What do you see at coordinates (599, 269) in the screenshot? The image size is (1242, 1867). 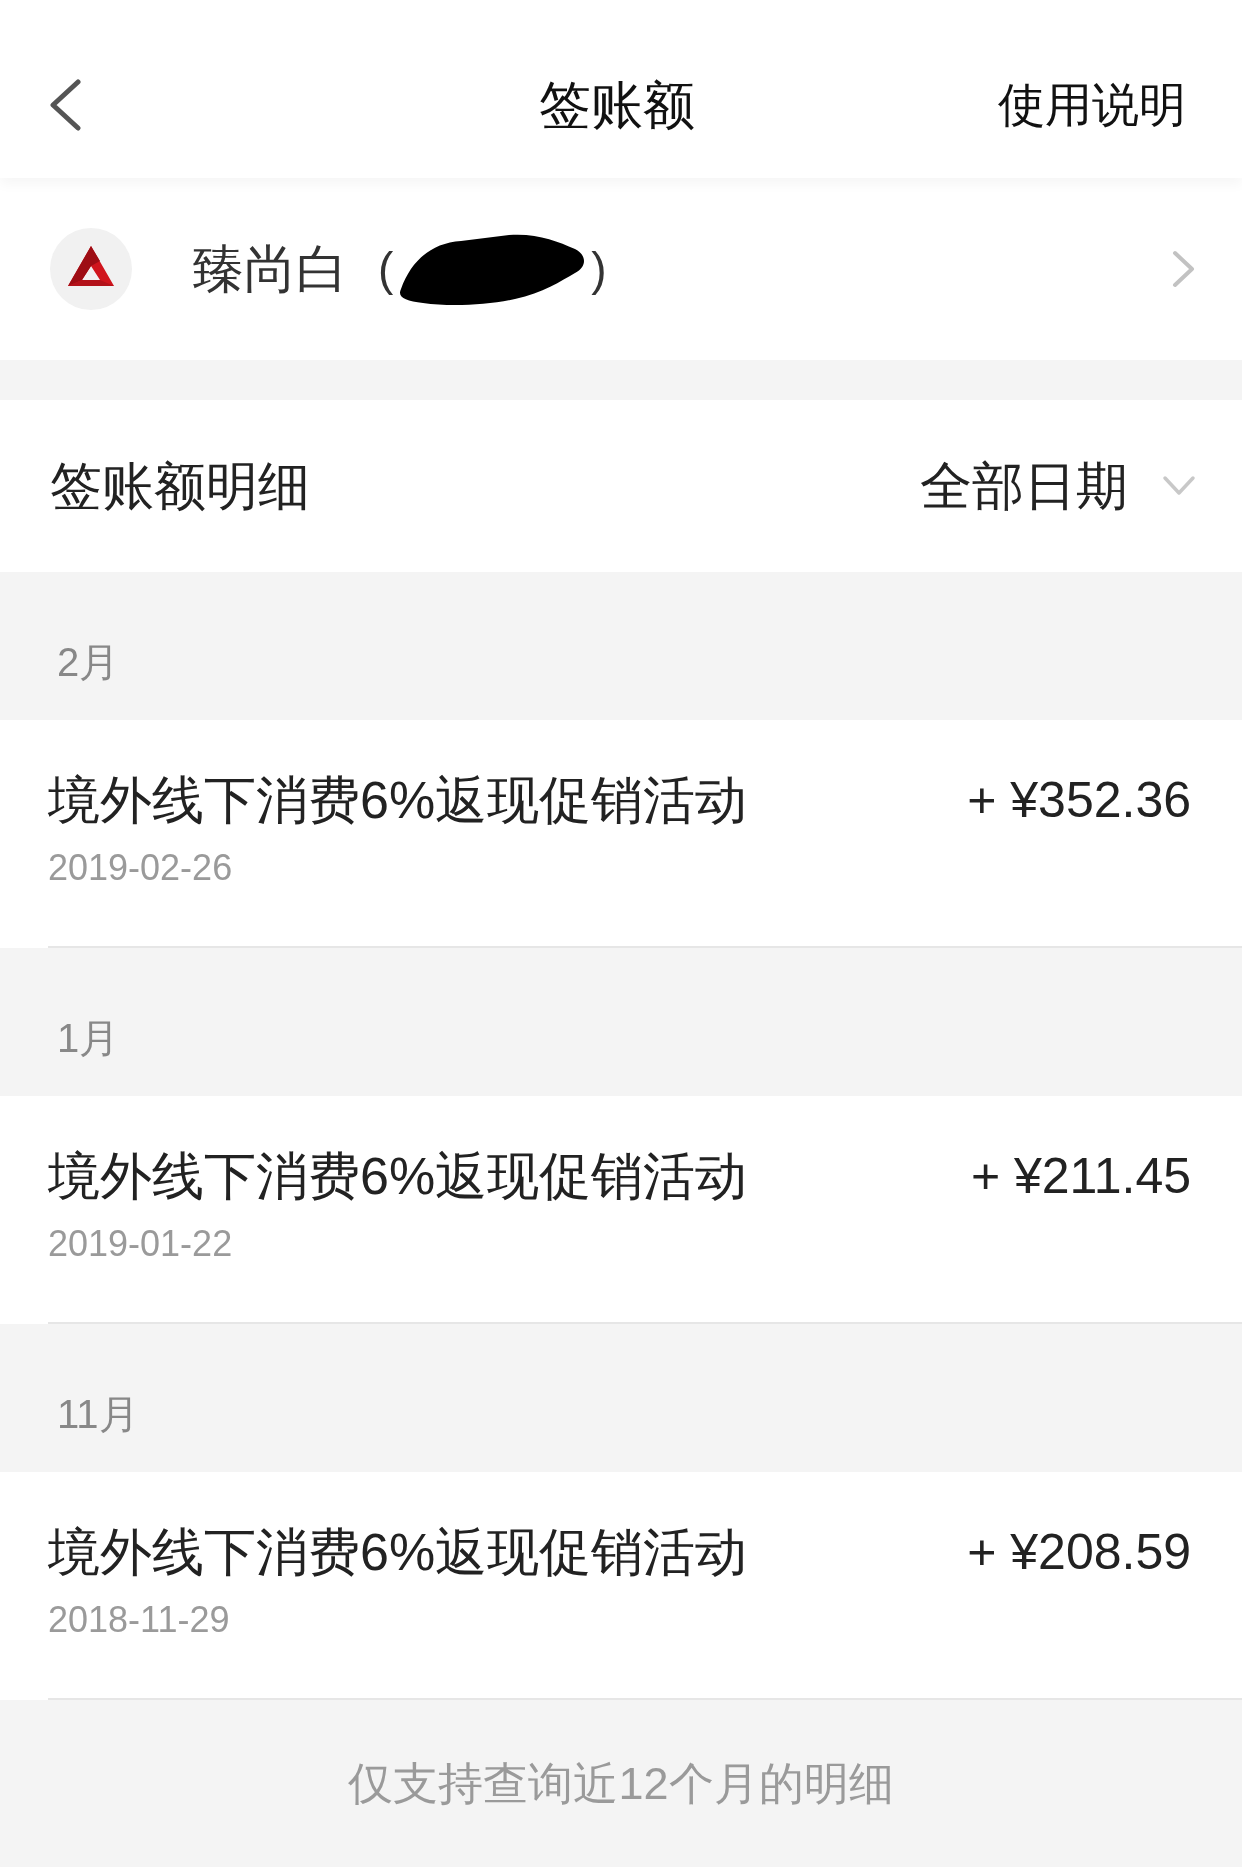 I see `card-number-close-paren: )` at bounding box center [599, 269].